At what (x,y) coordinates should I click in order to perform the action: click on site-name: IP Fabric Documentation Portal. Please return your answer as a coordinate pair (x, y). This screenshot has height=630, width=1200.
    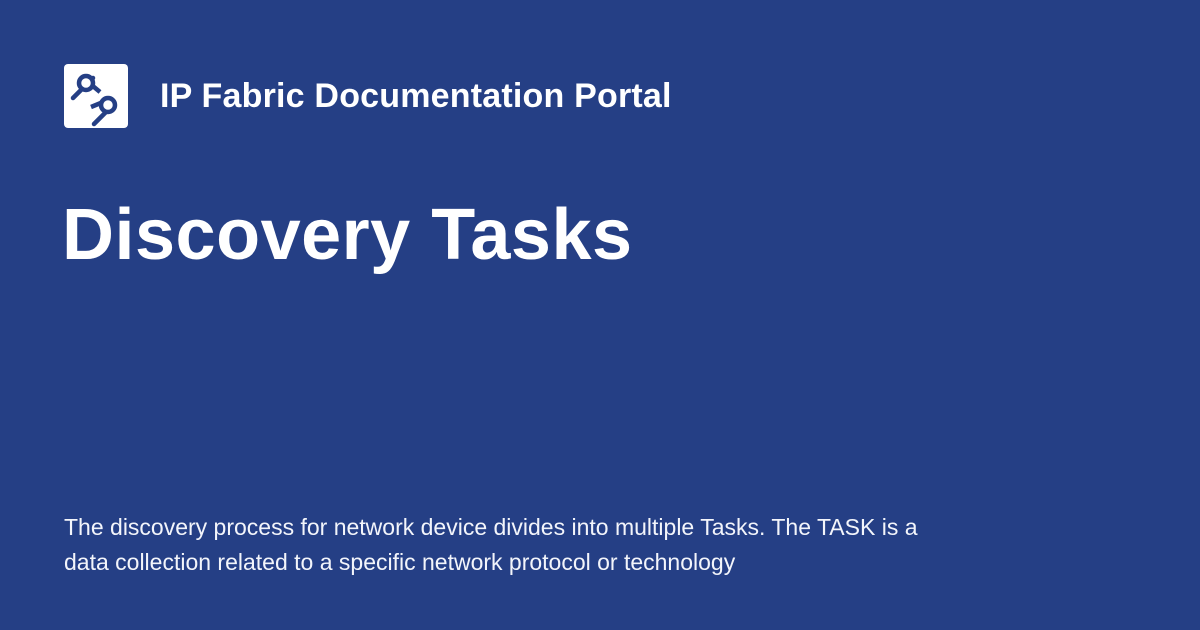
    Looking at the image, I should click on (416, 96).